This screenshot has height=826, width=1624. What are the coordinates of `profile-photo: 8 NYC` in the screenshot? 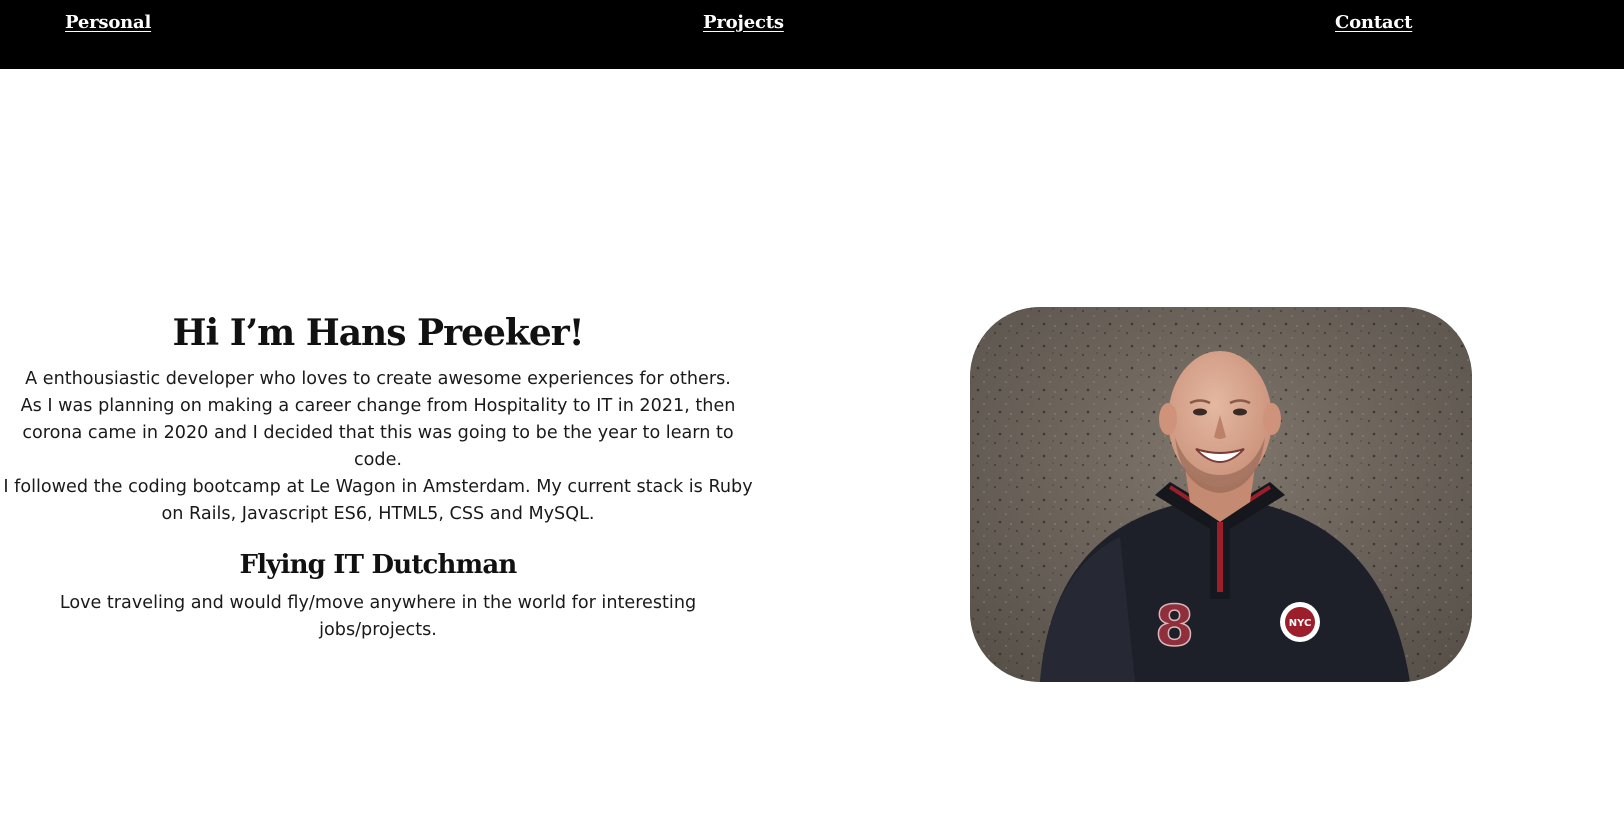 It's located at (1221, 494).